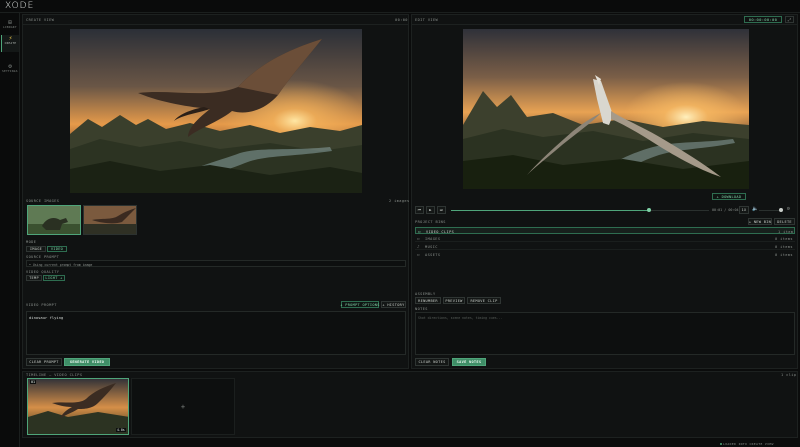 This screenshot has width=800, height=447. What do you see at coordinates (649, 210) in the screenshot?
I see `scrub-handle` at bounding box center [649, 210].